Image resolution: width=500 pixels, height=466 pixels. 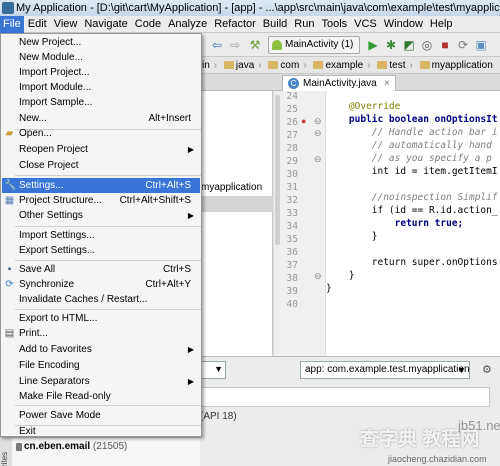 I want to click on app-process-select: app: com.example.test.myapplication ▼, so click(x=385, y=370).